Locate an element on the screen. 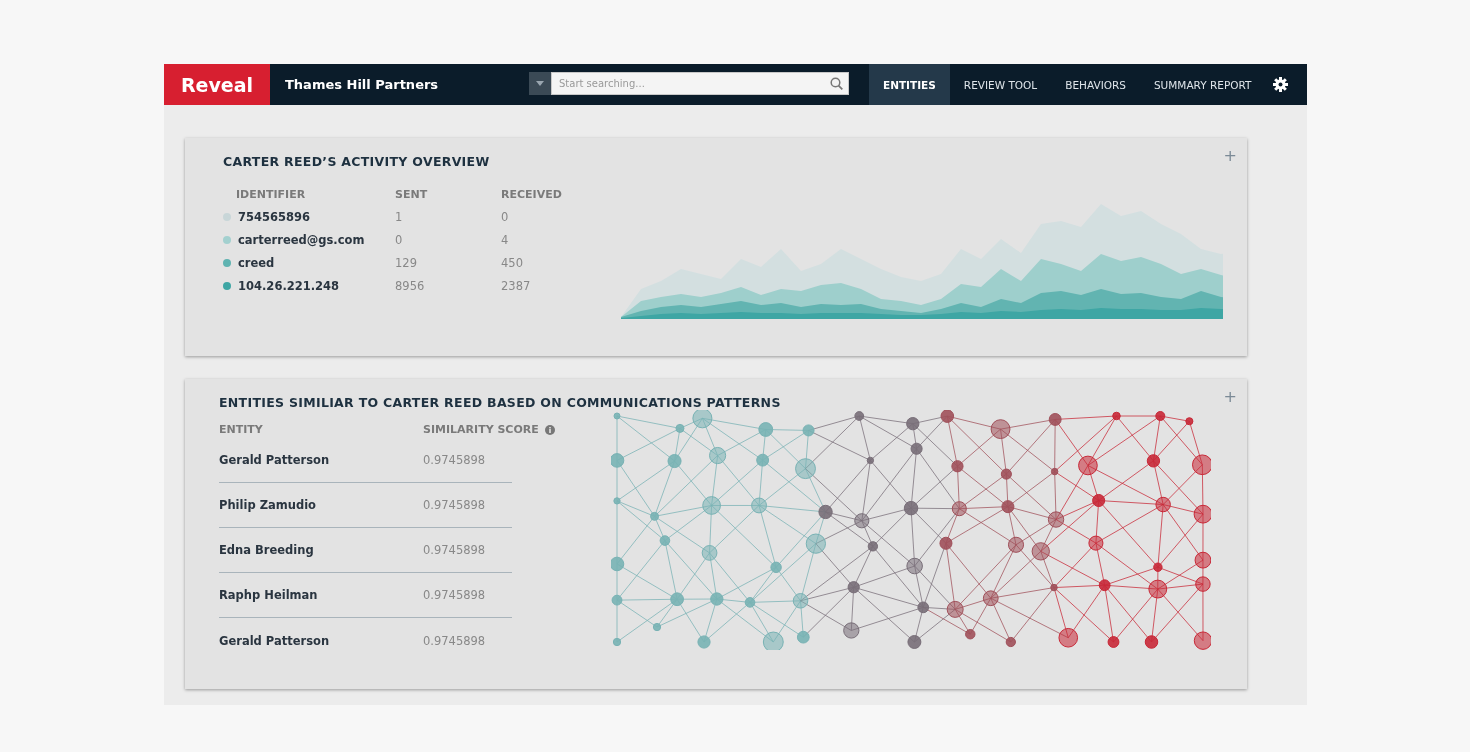 This screenshot has width=1470, height=752. received-count: 450 is located at coordinates (512, 263).